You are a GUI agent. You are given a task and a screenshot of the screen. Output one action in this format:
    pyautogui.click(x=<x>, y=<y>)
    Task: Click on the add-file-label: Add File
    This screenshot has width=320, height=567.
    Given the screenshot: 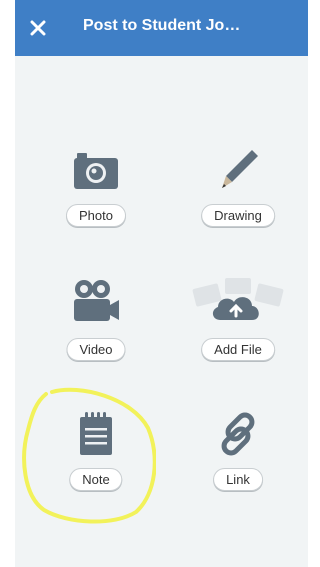 What is the action you would take?
    pyautogui.click(x=238, y=349)
    